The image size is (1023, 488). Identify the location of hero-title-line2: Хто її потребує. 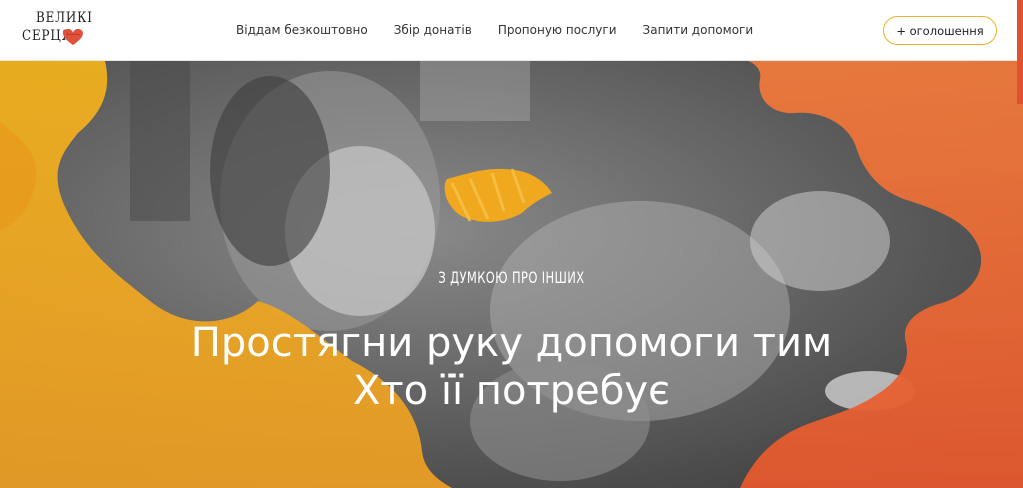
(511, 391).